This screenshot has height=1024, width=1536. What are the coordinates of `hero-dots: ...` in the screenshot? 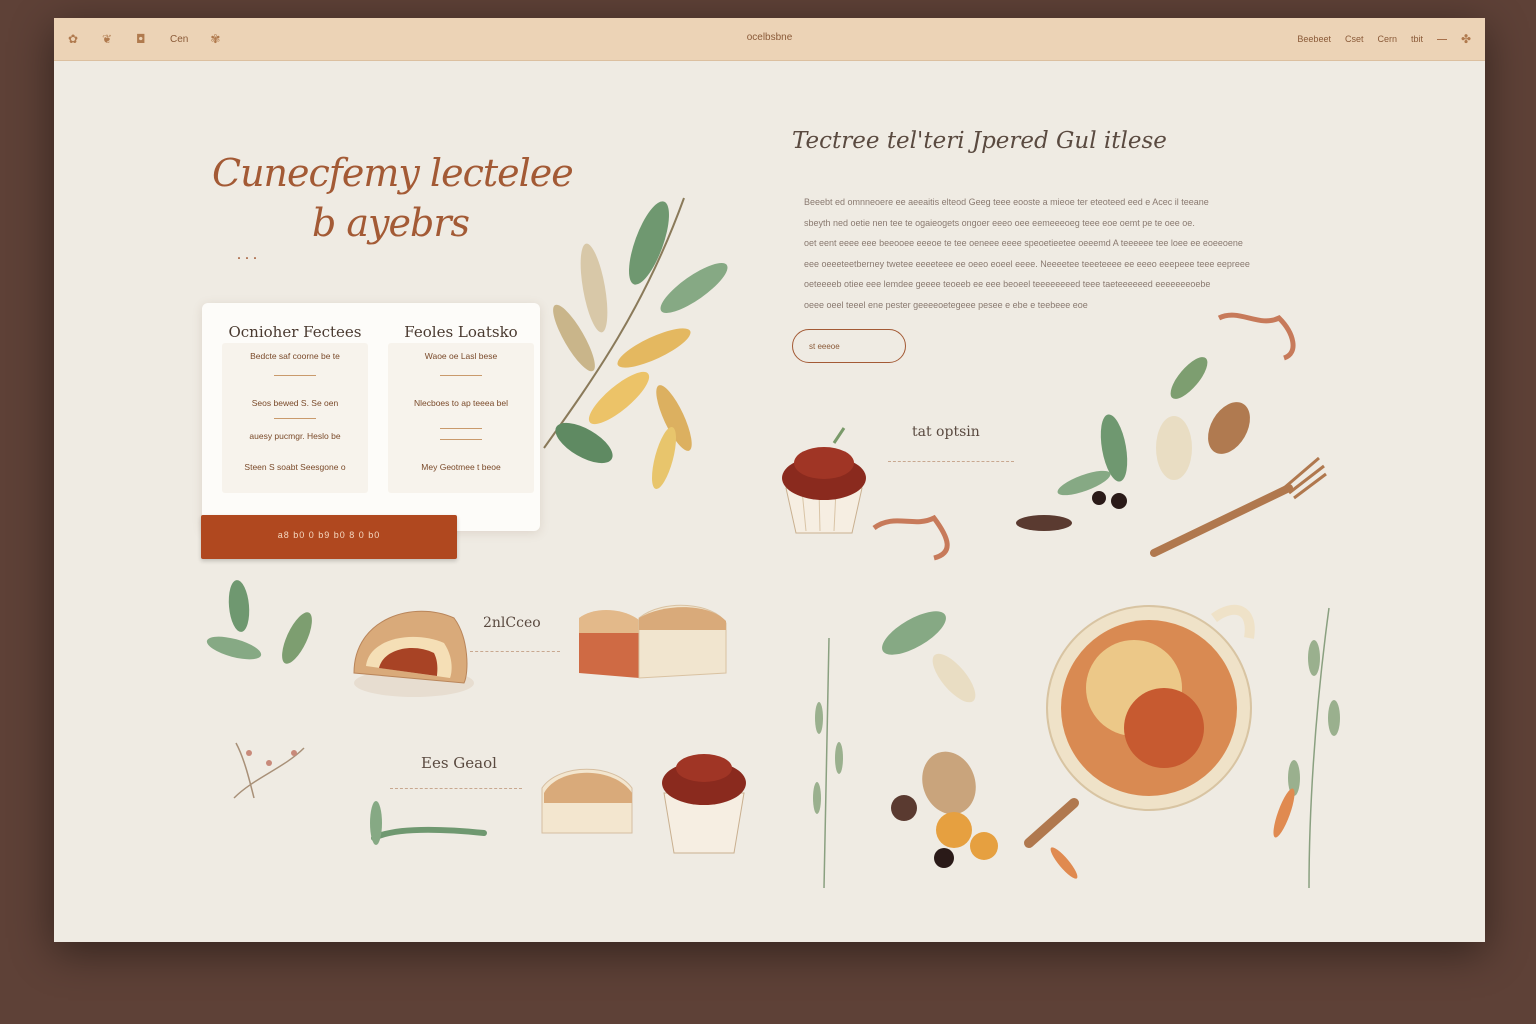 It's located at (249, 254).